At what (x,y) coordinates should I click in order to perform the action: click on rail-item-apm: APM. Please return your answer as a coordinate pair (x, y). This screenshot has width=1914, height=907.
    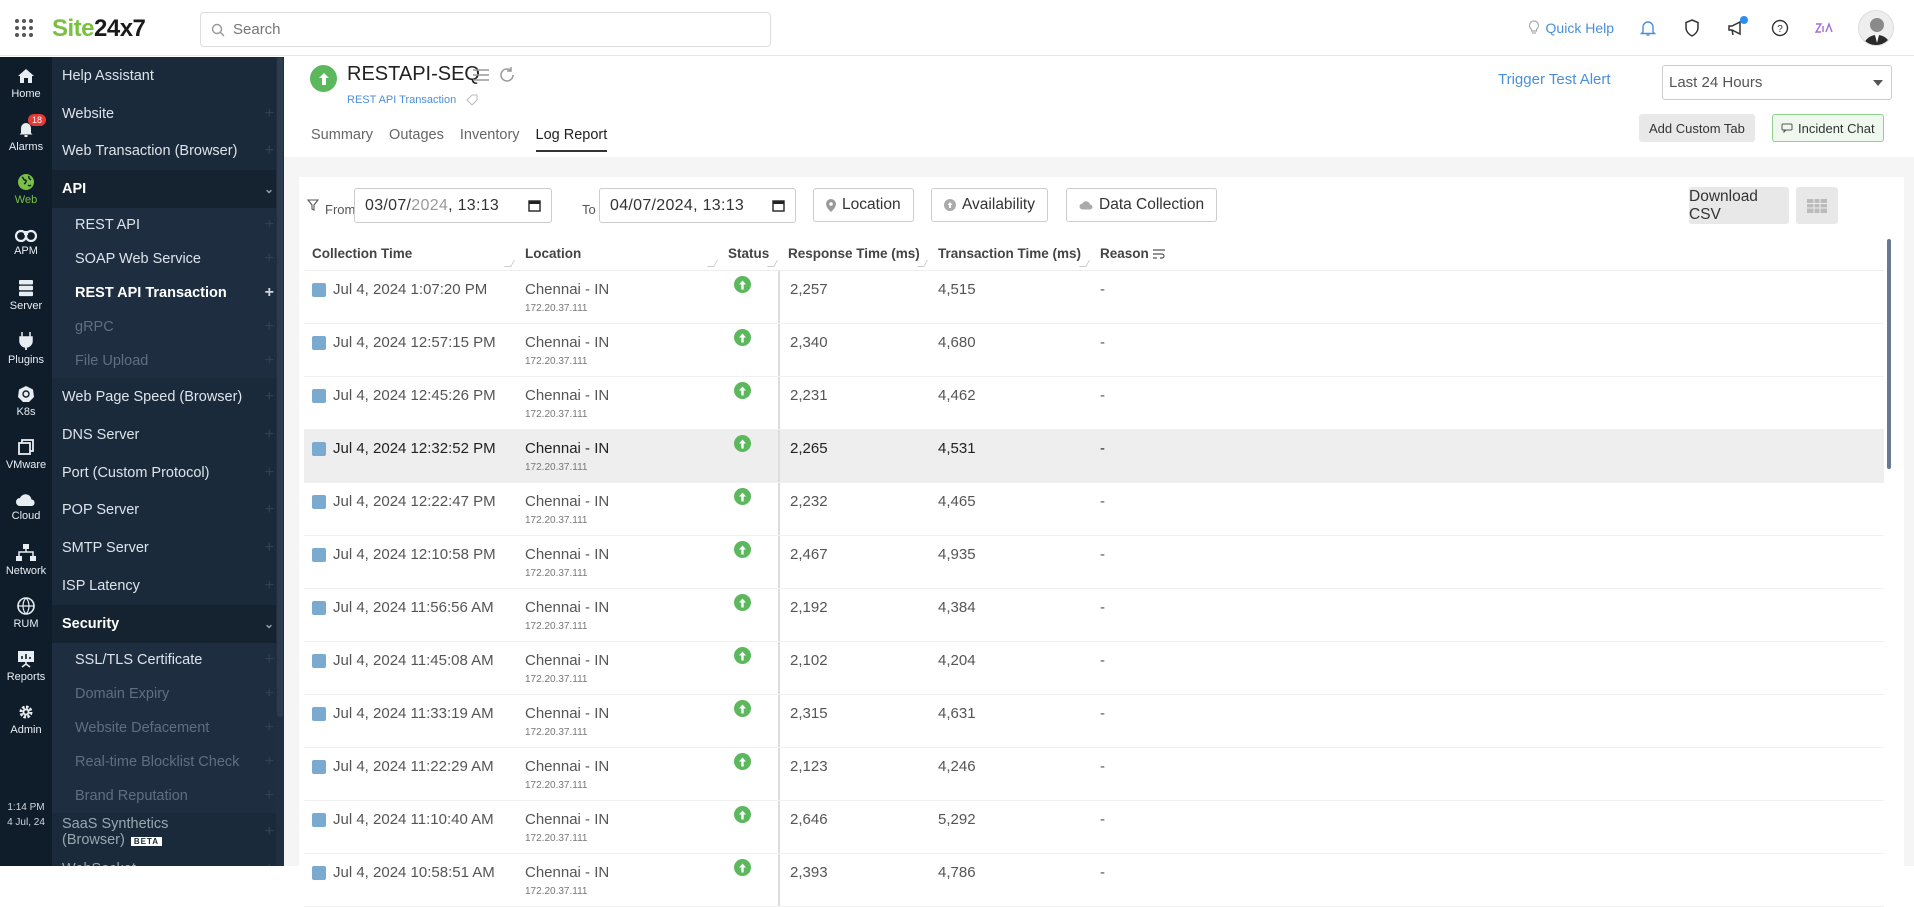
    Looking at the image, I should click on (26, 242).